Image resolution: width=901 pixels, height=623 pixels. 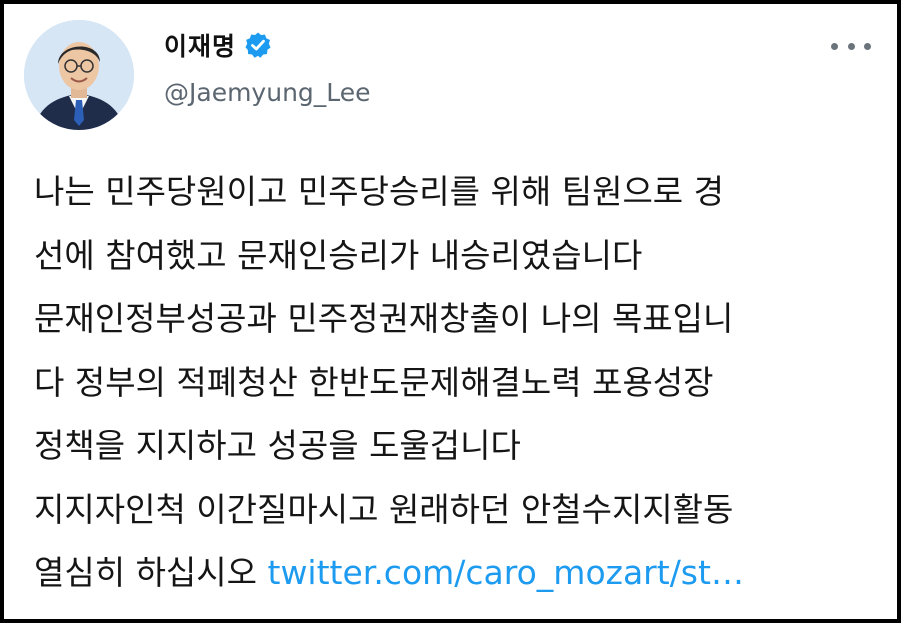 I want to click on avatar-portrait-image, so click(x=79, y=75).